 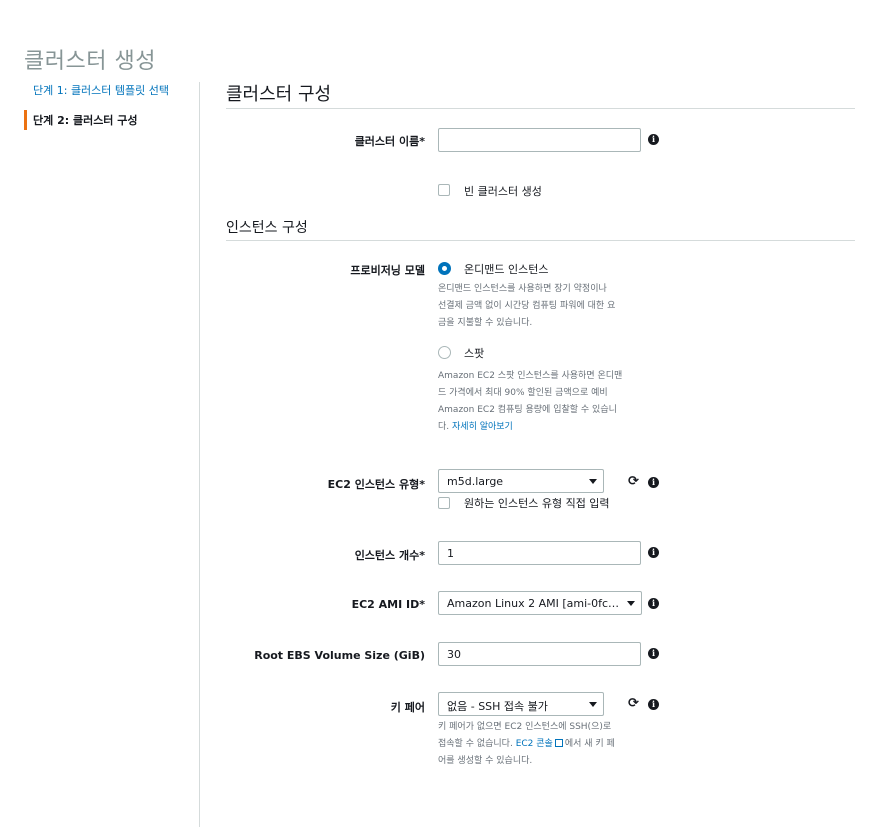 What do you see at coordinates (389, 141) in the screenshot?
I see `cluster-name-label: 클러스터 이름*` at bounding box center [389, 141].